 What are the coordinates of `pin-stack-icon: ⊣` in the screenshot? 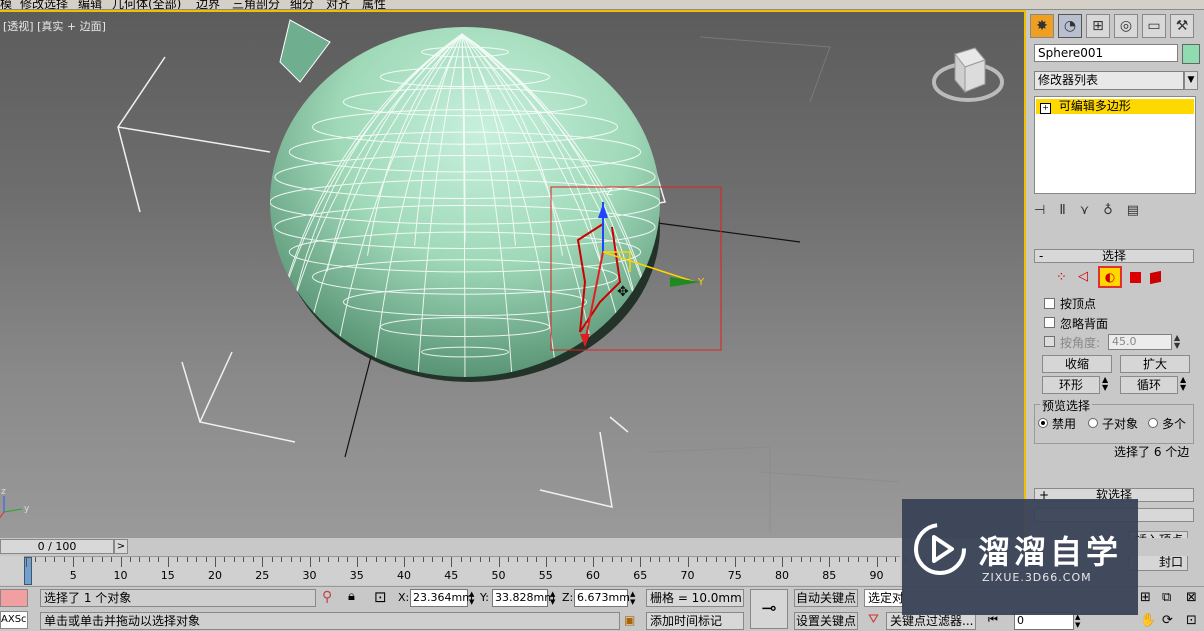 It's located at (1046, 210).